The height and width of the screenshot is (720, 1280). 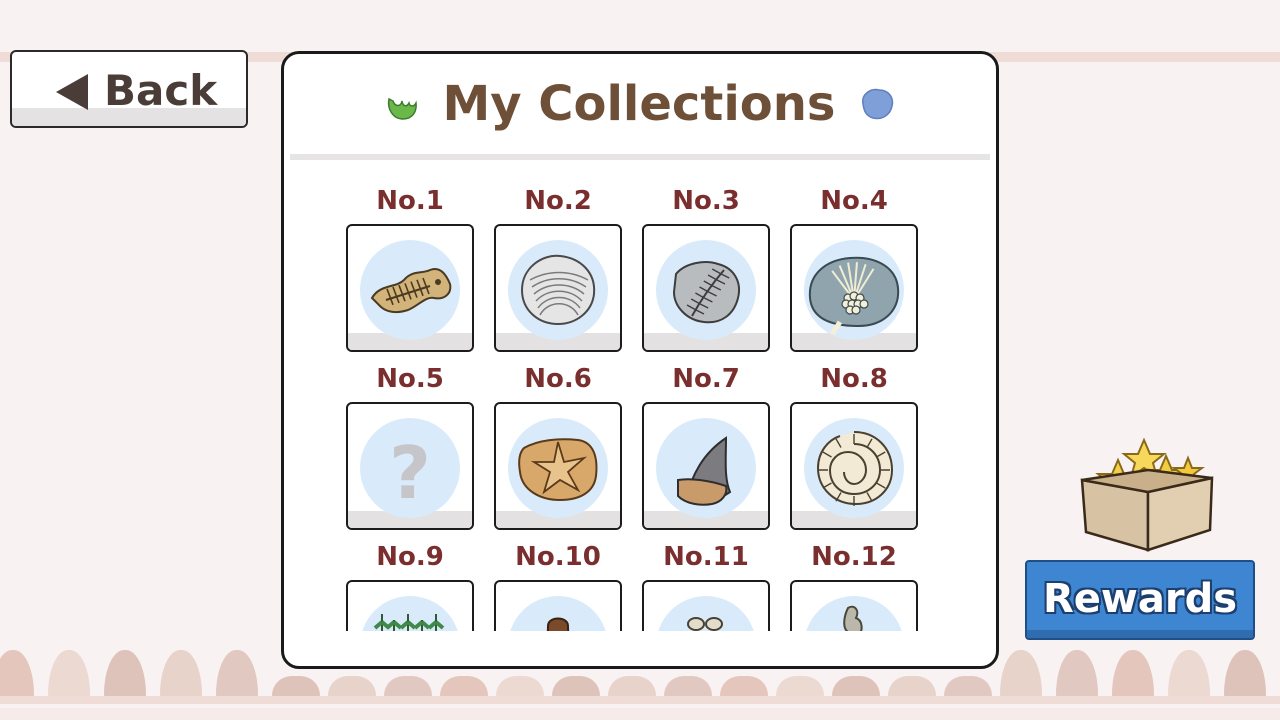 I want to click on bone-fossil-icon, so click(x=705, y=624).